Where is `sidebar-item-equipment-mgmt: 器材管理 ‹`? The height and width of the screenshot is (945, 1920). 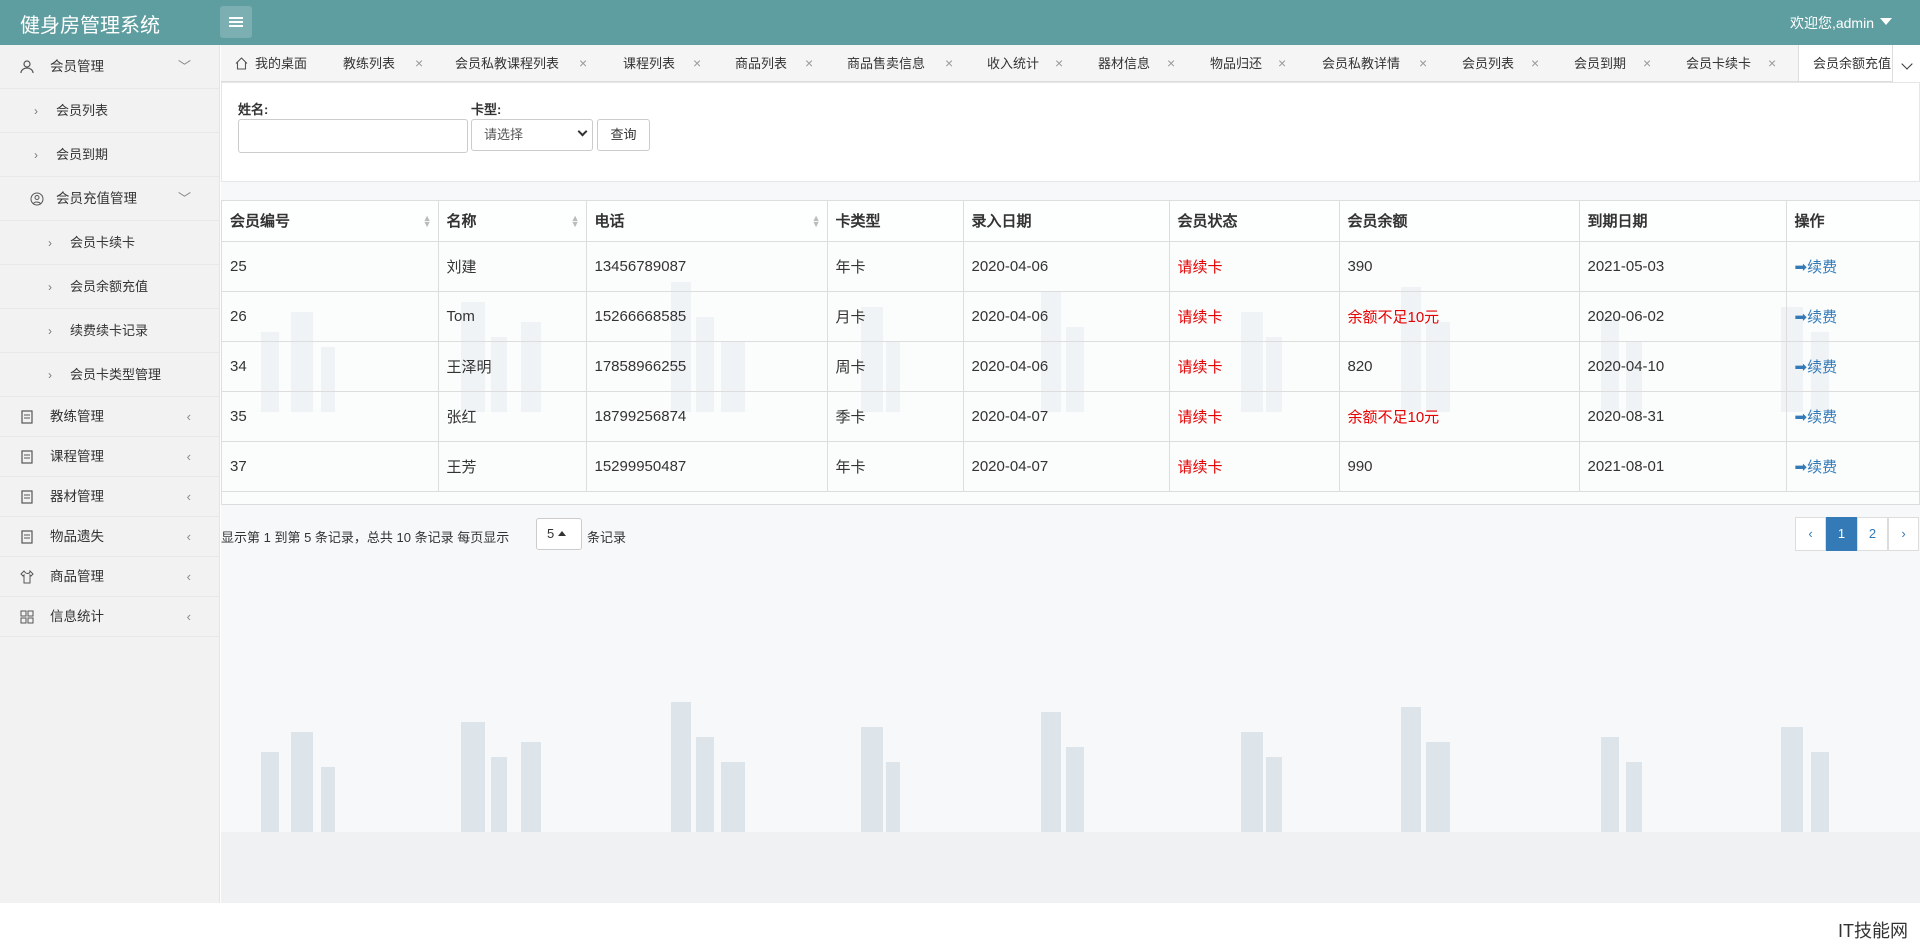
sidebar-item-equipment-mgmt: 器材管理 ‹ is located at coordinates (109, 497).